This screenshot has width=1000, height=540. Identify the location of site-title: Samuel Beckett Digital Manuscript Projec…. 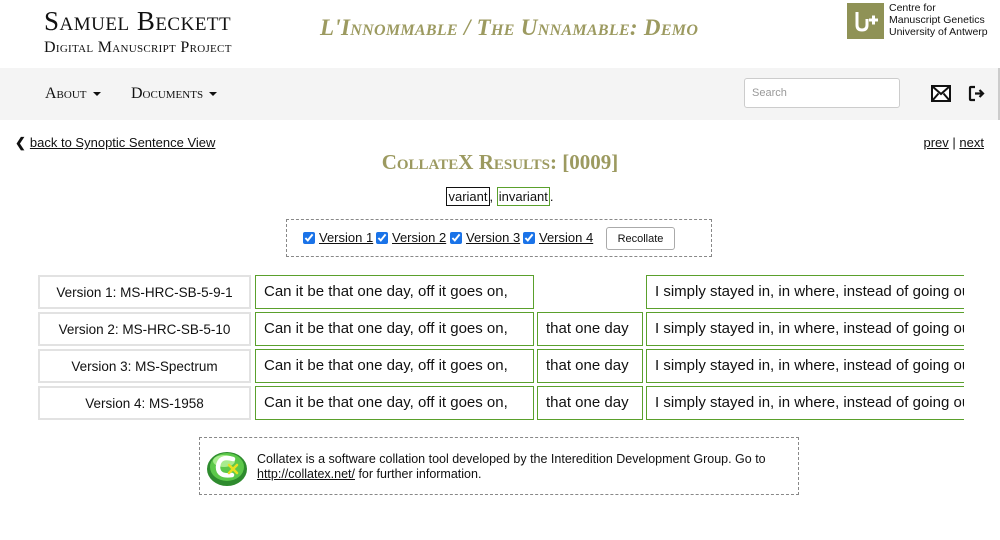
(138, 32).